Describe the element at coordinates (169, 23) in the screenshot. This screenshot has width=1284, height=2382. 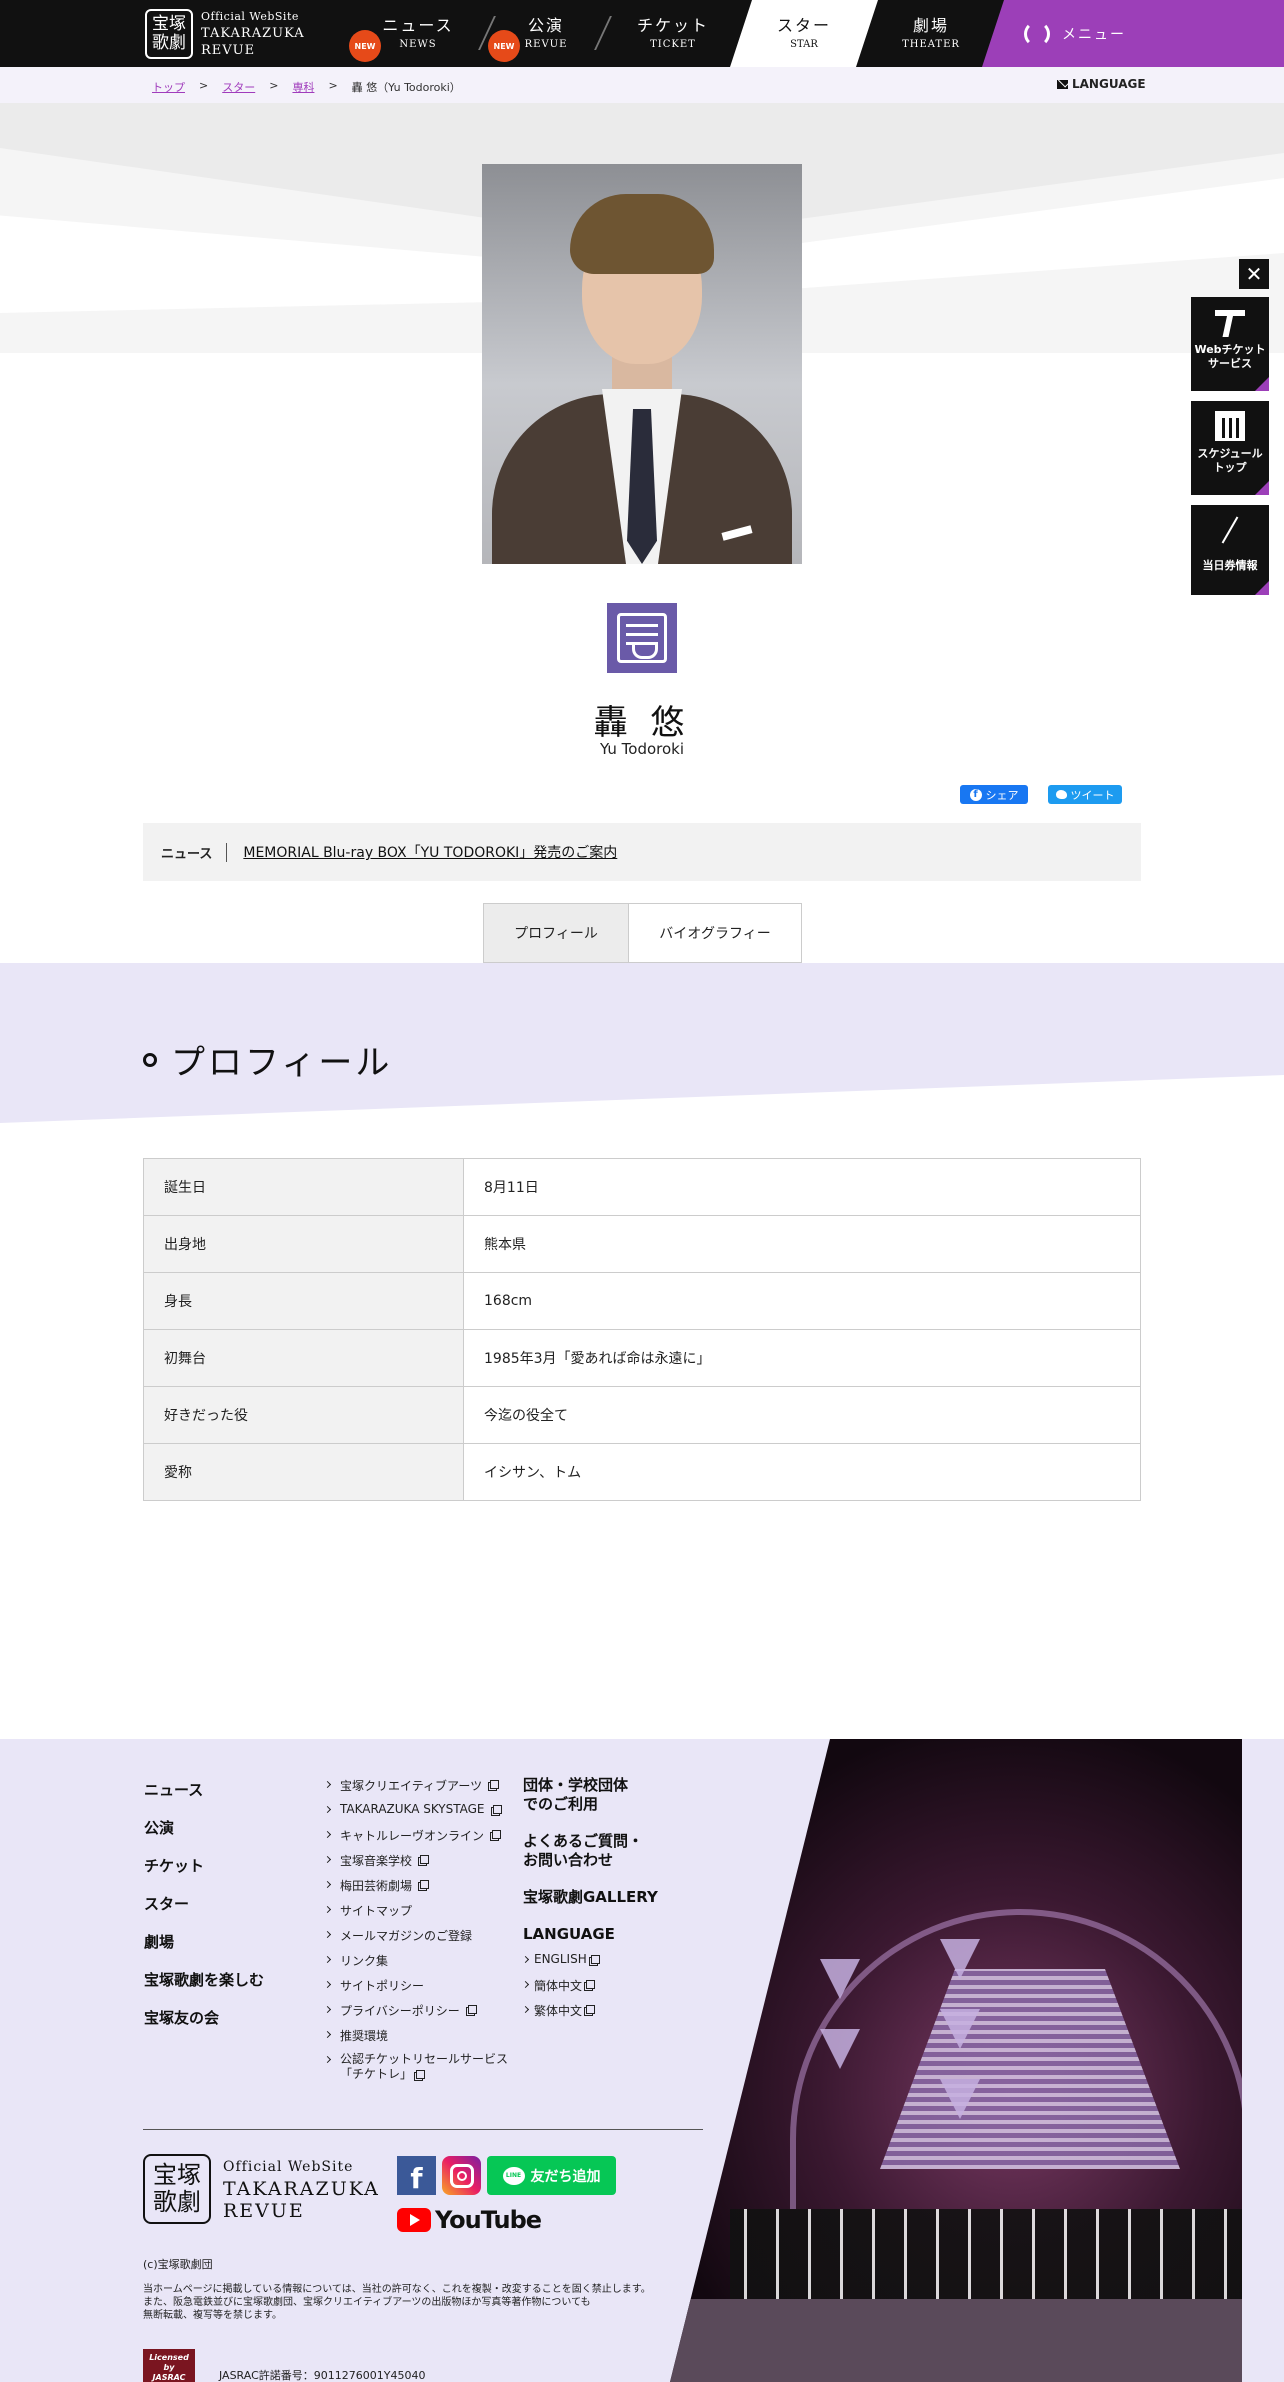
I see `logo-emblem-line1: 宝塚` at that location.